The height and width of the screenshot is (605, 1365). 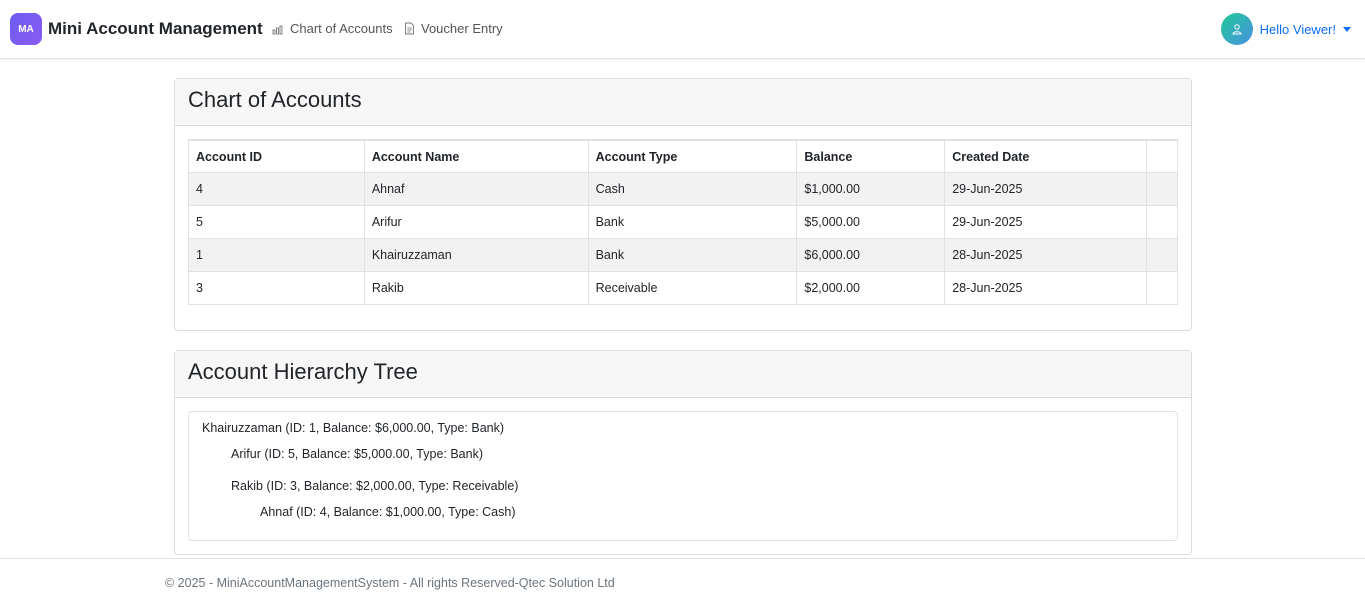 What do you see at coordinates (303, 371) in the screenshot?
I see `account-hierarchy-title: Account Hierarchy Tree` at bounding box center [303, 371].